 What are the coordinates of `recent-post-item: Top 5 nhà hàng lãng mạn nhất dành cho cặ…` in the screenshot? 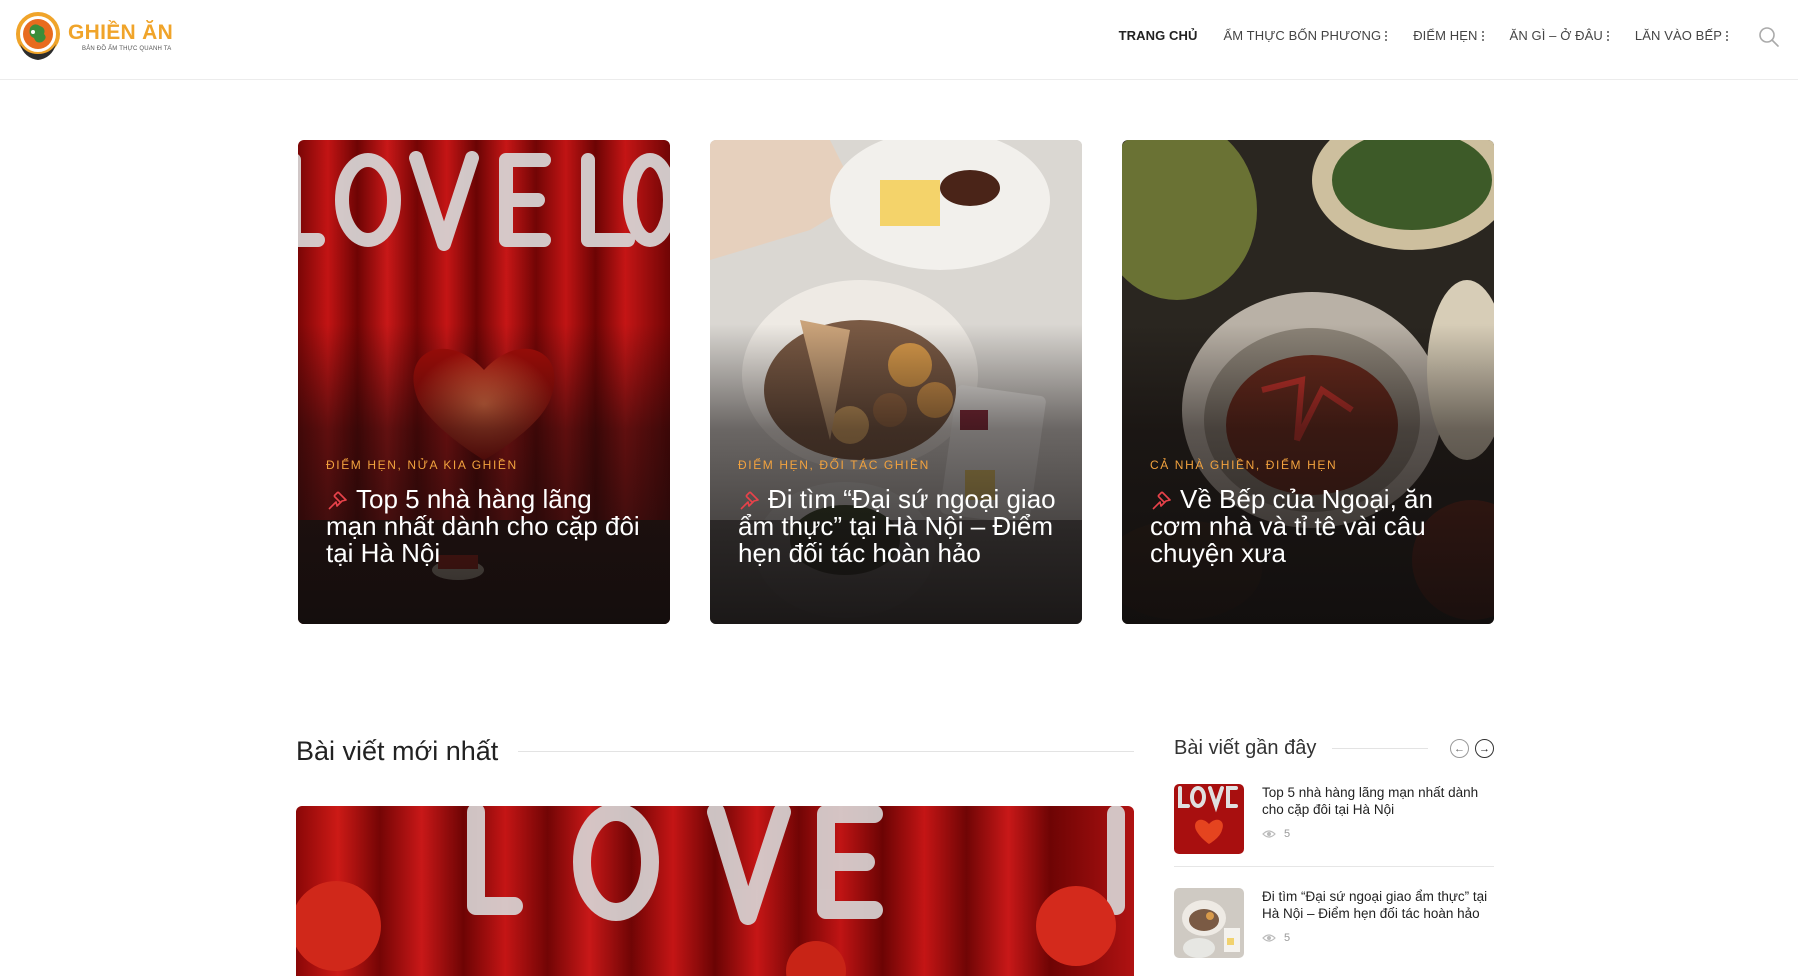 It's located at (1334, 819).